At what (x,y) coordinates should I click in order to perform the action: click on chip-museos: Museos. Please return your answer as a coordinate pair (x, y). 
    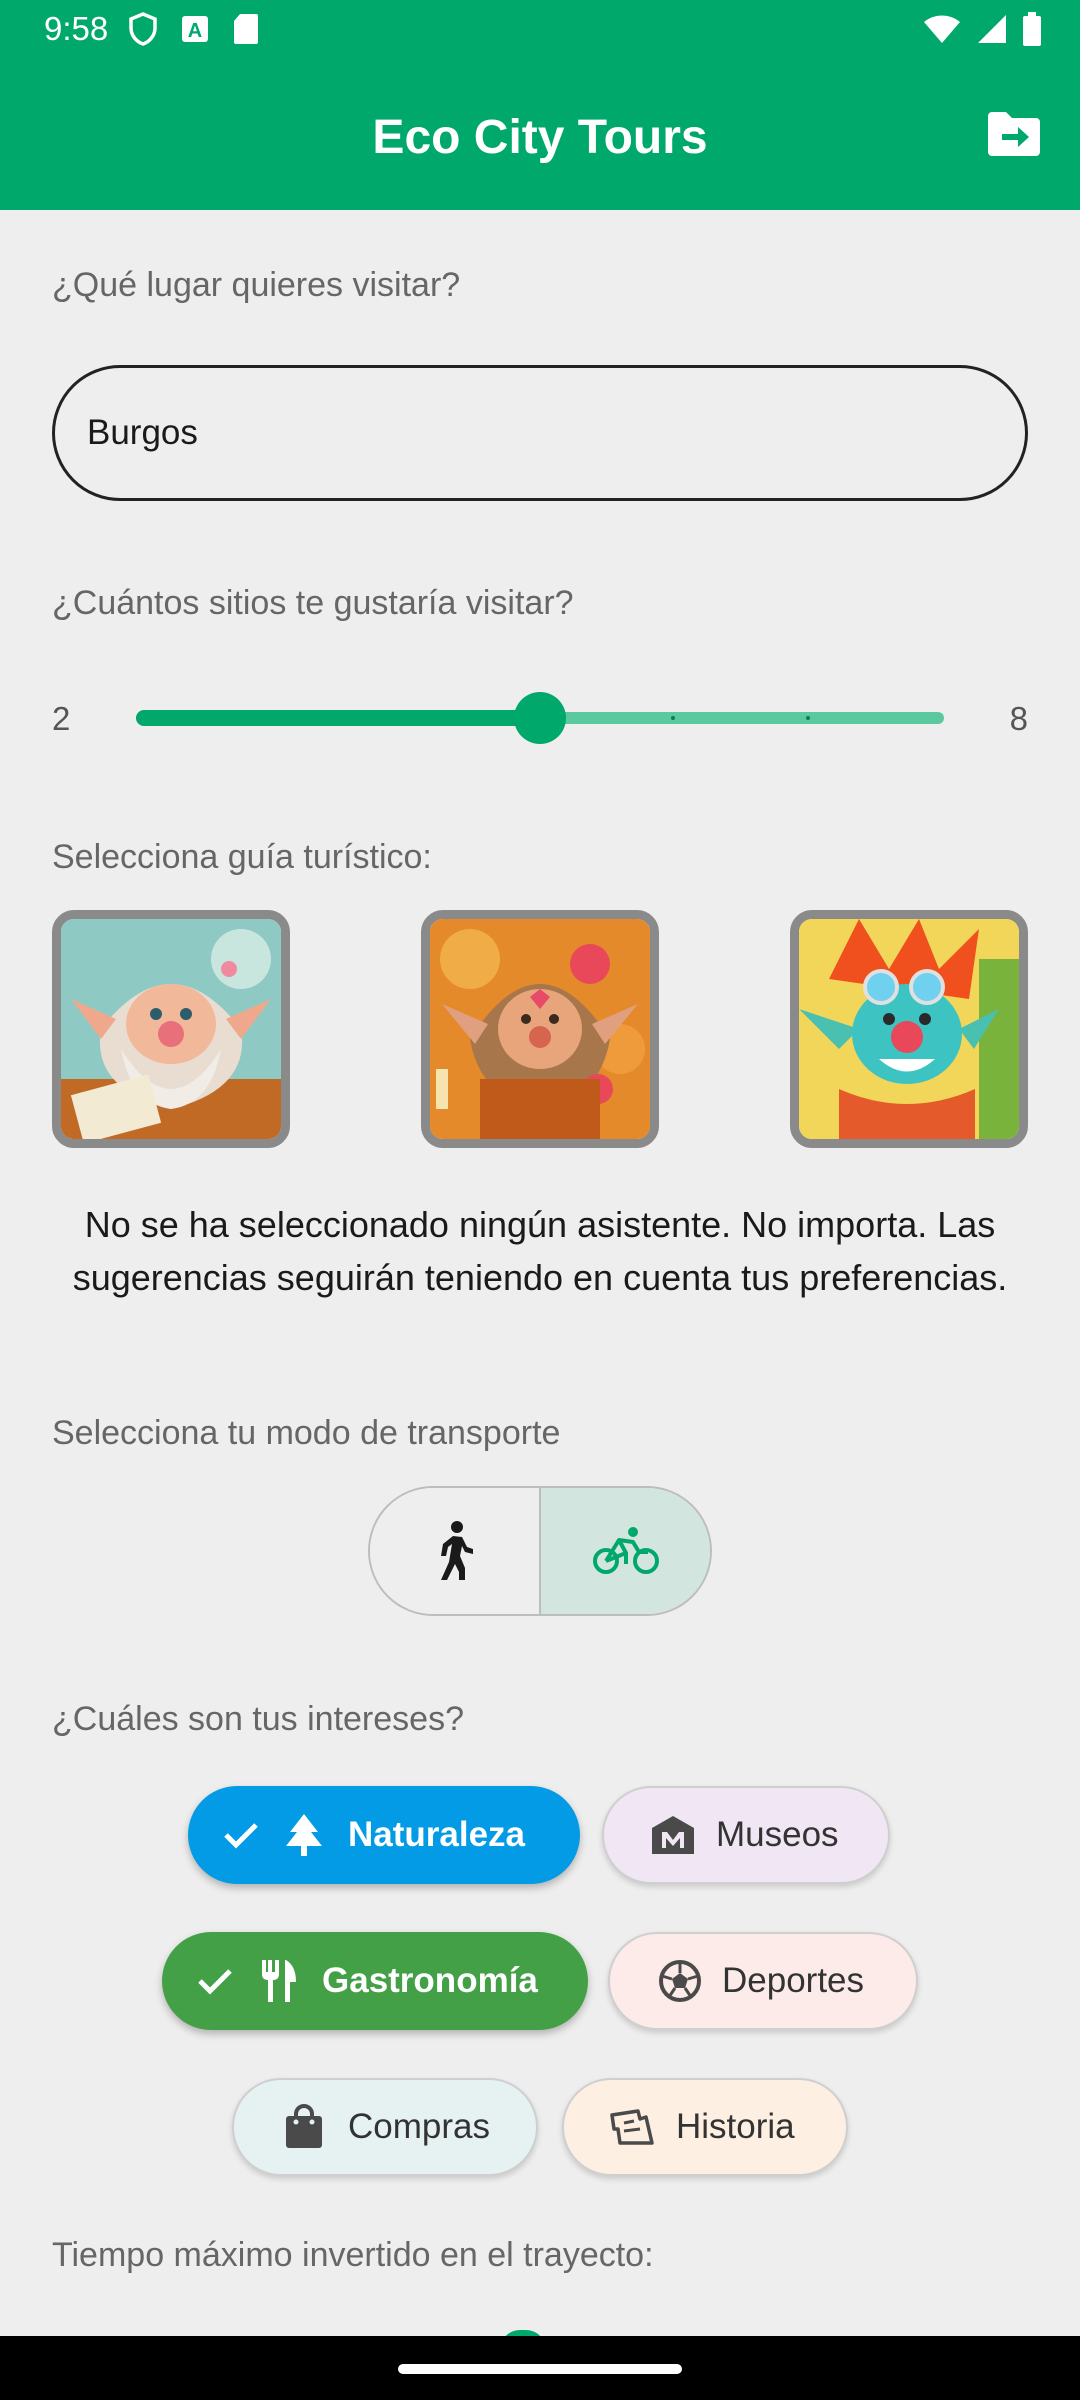
    Looking at the image, I should click on (746, 1835).